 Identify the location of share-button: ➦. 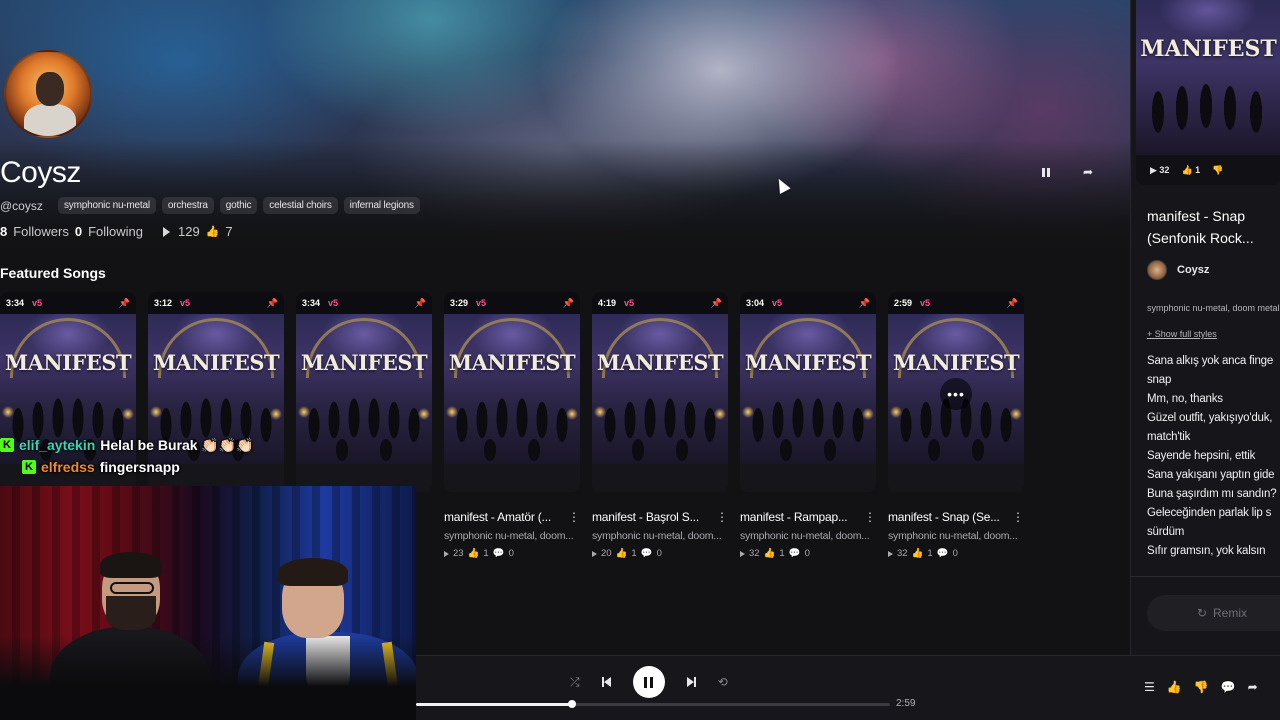
(1088, 172).